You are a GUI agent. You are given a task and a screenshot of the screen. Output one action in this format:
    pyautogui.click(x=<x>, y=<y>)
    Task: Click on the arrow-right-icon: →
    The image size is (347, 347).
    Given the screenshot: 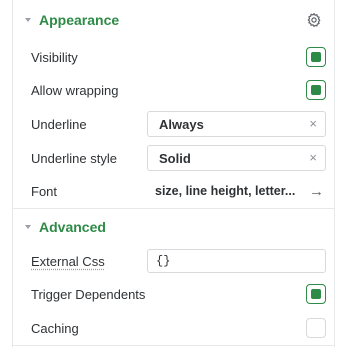 What is the action you would take?
    pyautogui.click(x=316, y=191)
    